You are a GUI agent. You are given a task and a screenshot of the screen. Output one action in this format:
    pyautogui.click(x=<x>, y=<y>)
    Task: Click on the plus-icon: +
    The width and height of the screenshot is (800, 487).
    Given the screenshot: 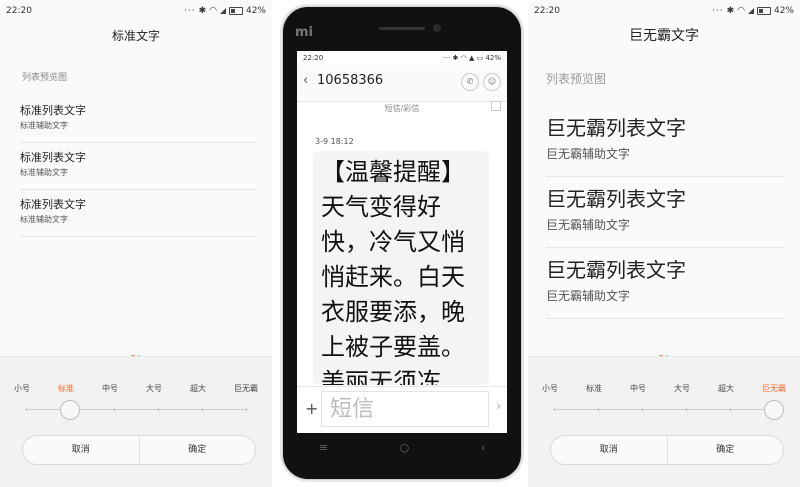 What is the action you would take?
    pyautogui.click(x=311, y=408)
    